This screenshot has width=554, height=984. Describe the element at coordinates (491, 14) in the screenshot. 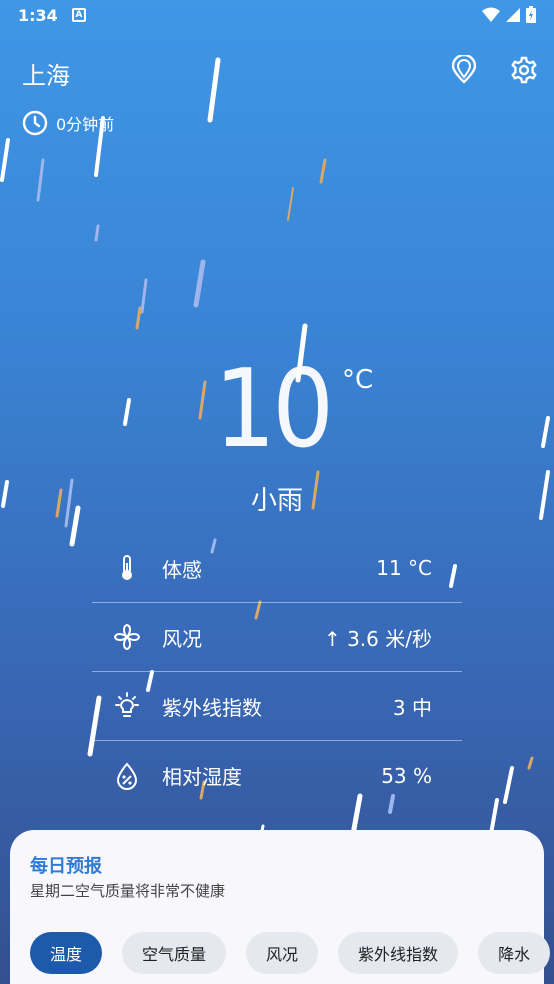

I see `wifi-icon` at that location.